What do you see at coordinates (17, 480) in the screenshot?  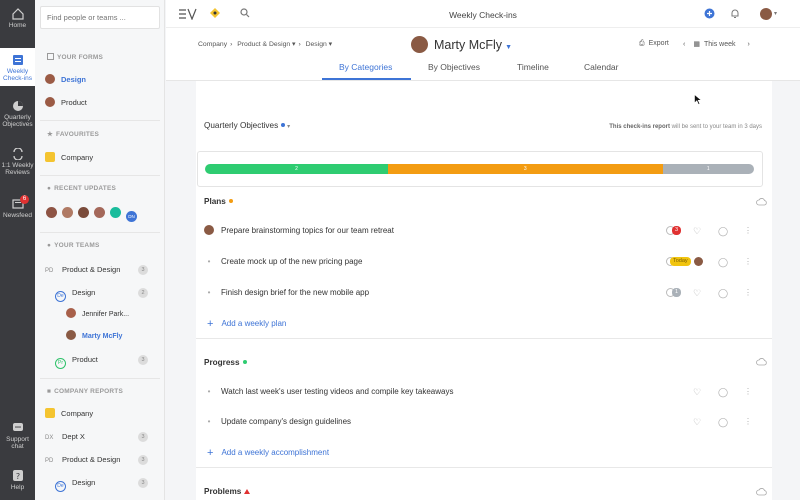 I see `rail-item-help: ? Help` at bounding box center [17, 480].